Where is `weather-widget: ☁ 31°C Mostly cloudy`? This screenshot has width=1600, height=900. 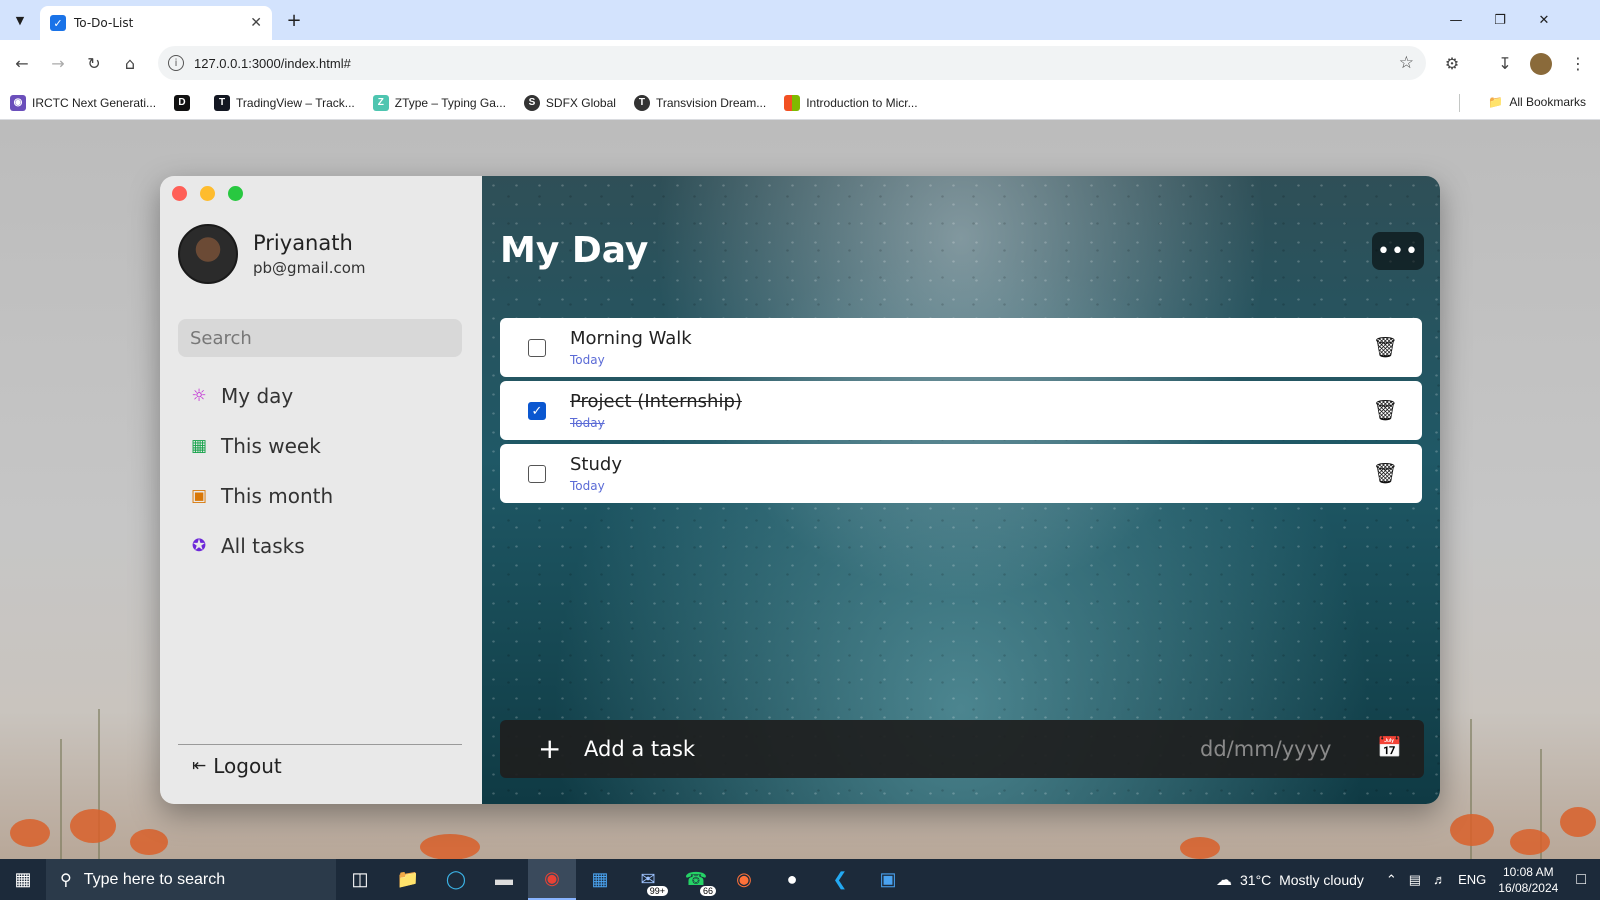
weather-widget: ☁ 31°C Mostly cloudy is located at coordinates (1290, 880).